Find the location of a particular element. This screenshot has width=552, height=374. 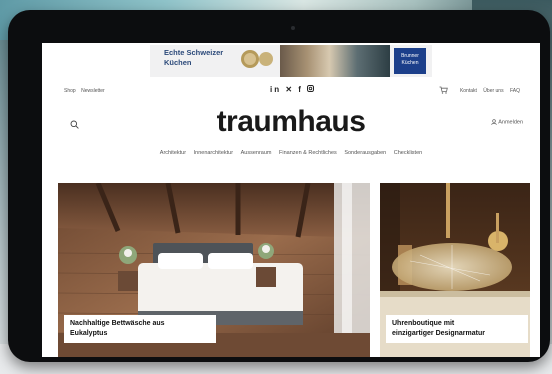

ad-kitchen-photo is located at coordinates (335, 61).